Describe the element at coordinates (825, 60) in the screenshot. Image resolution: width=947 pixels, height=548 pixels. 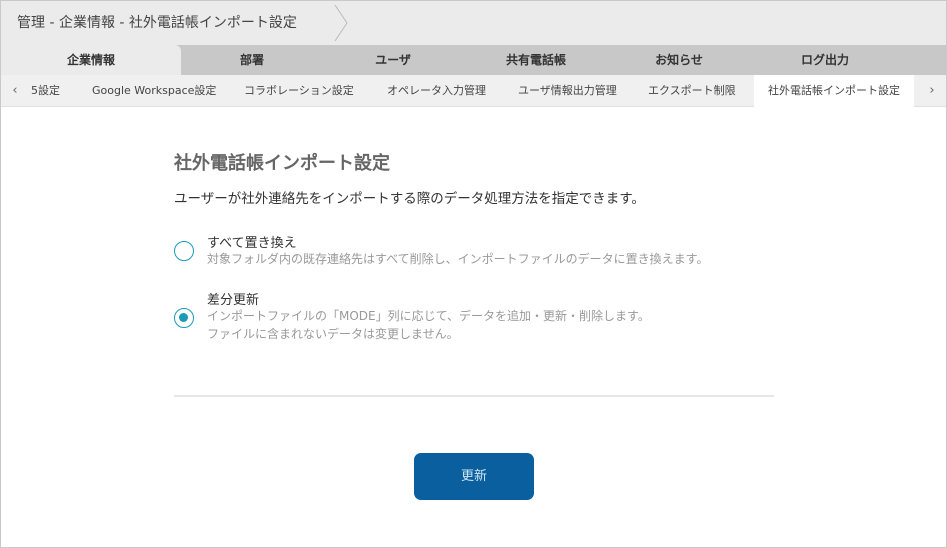
I see `tab-log-output: ログ出力` at that location.